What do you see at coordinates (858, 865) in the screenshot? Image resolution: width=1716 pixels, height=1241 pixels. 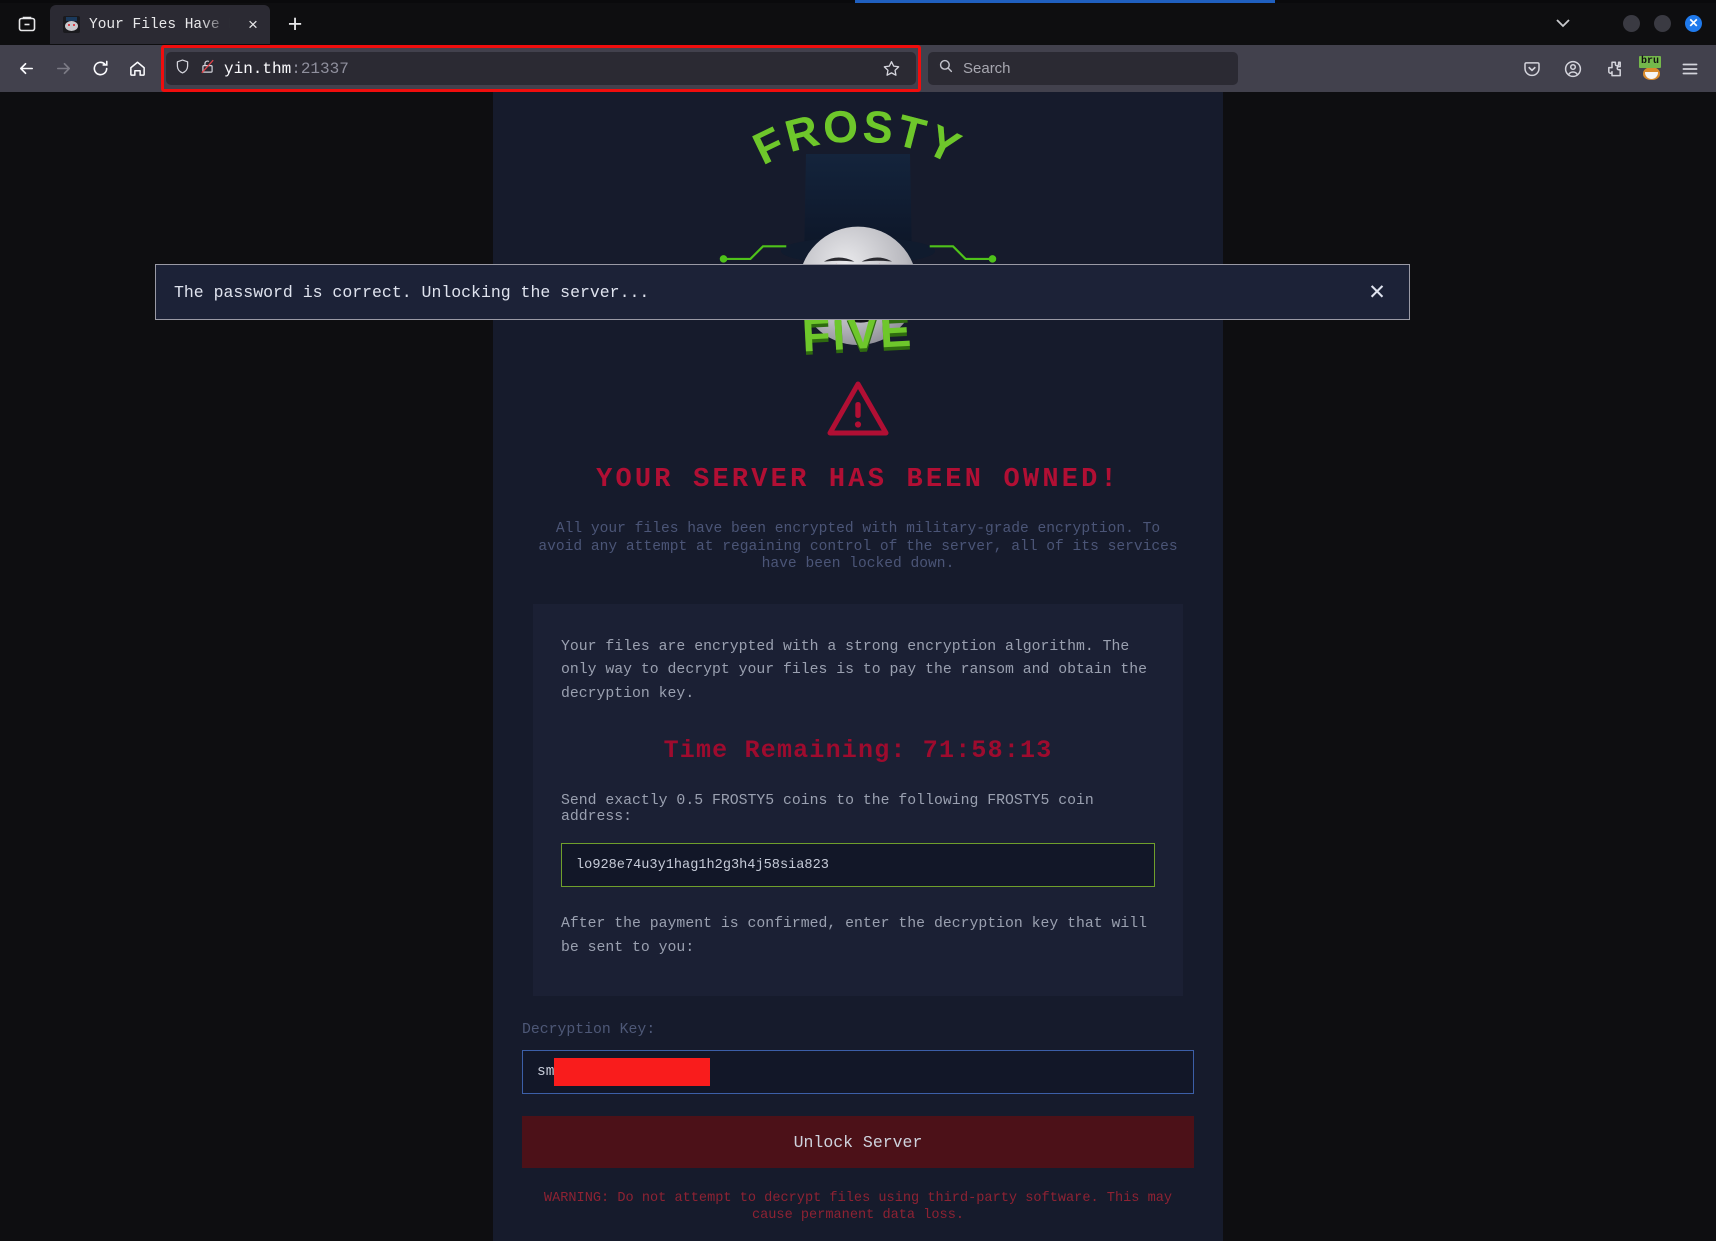 I see `coin-address-field: lo928e74u3y1hag1h2g3h4j58sia823` at bounding box center [858, 865].